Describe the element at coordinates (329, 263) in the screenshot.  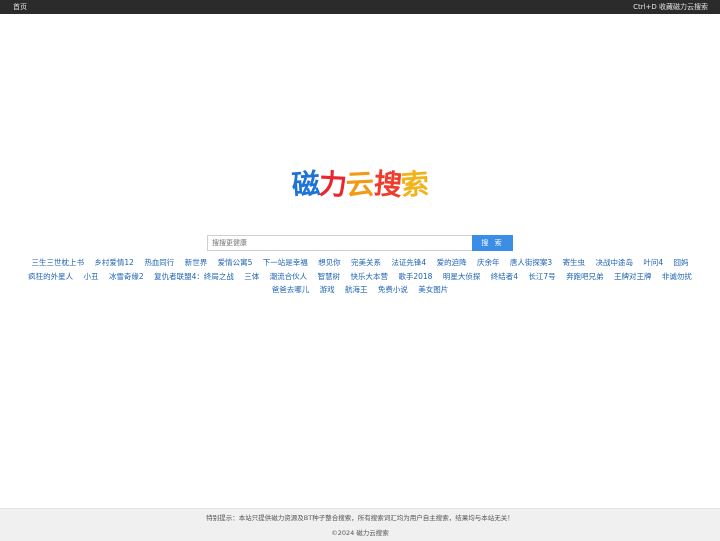
I see `hot-link: 想见你` at that location.